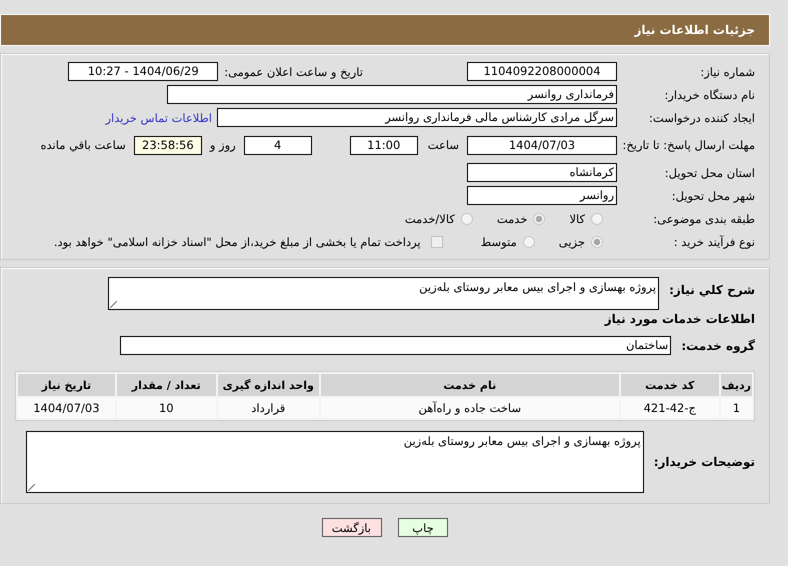  I want to click on input-field: 1404/07/03, so click(542, 145).